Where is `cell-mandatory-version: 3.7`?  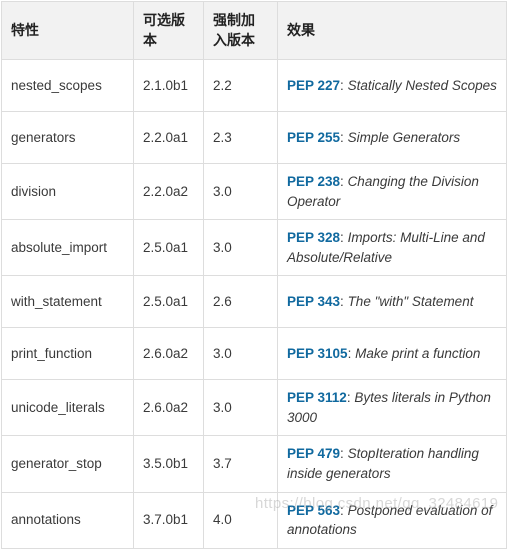
cell-mandatory-version: 3.7 is located at coordinates (240, 464).